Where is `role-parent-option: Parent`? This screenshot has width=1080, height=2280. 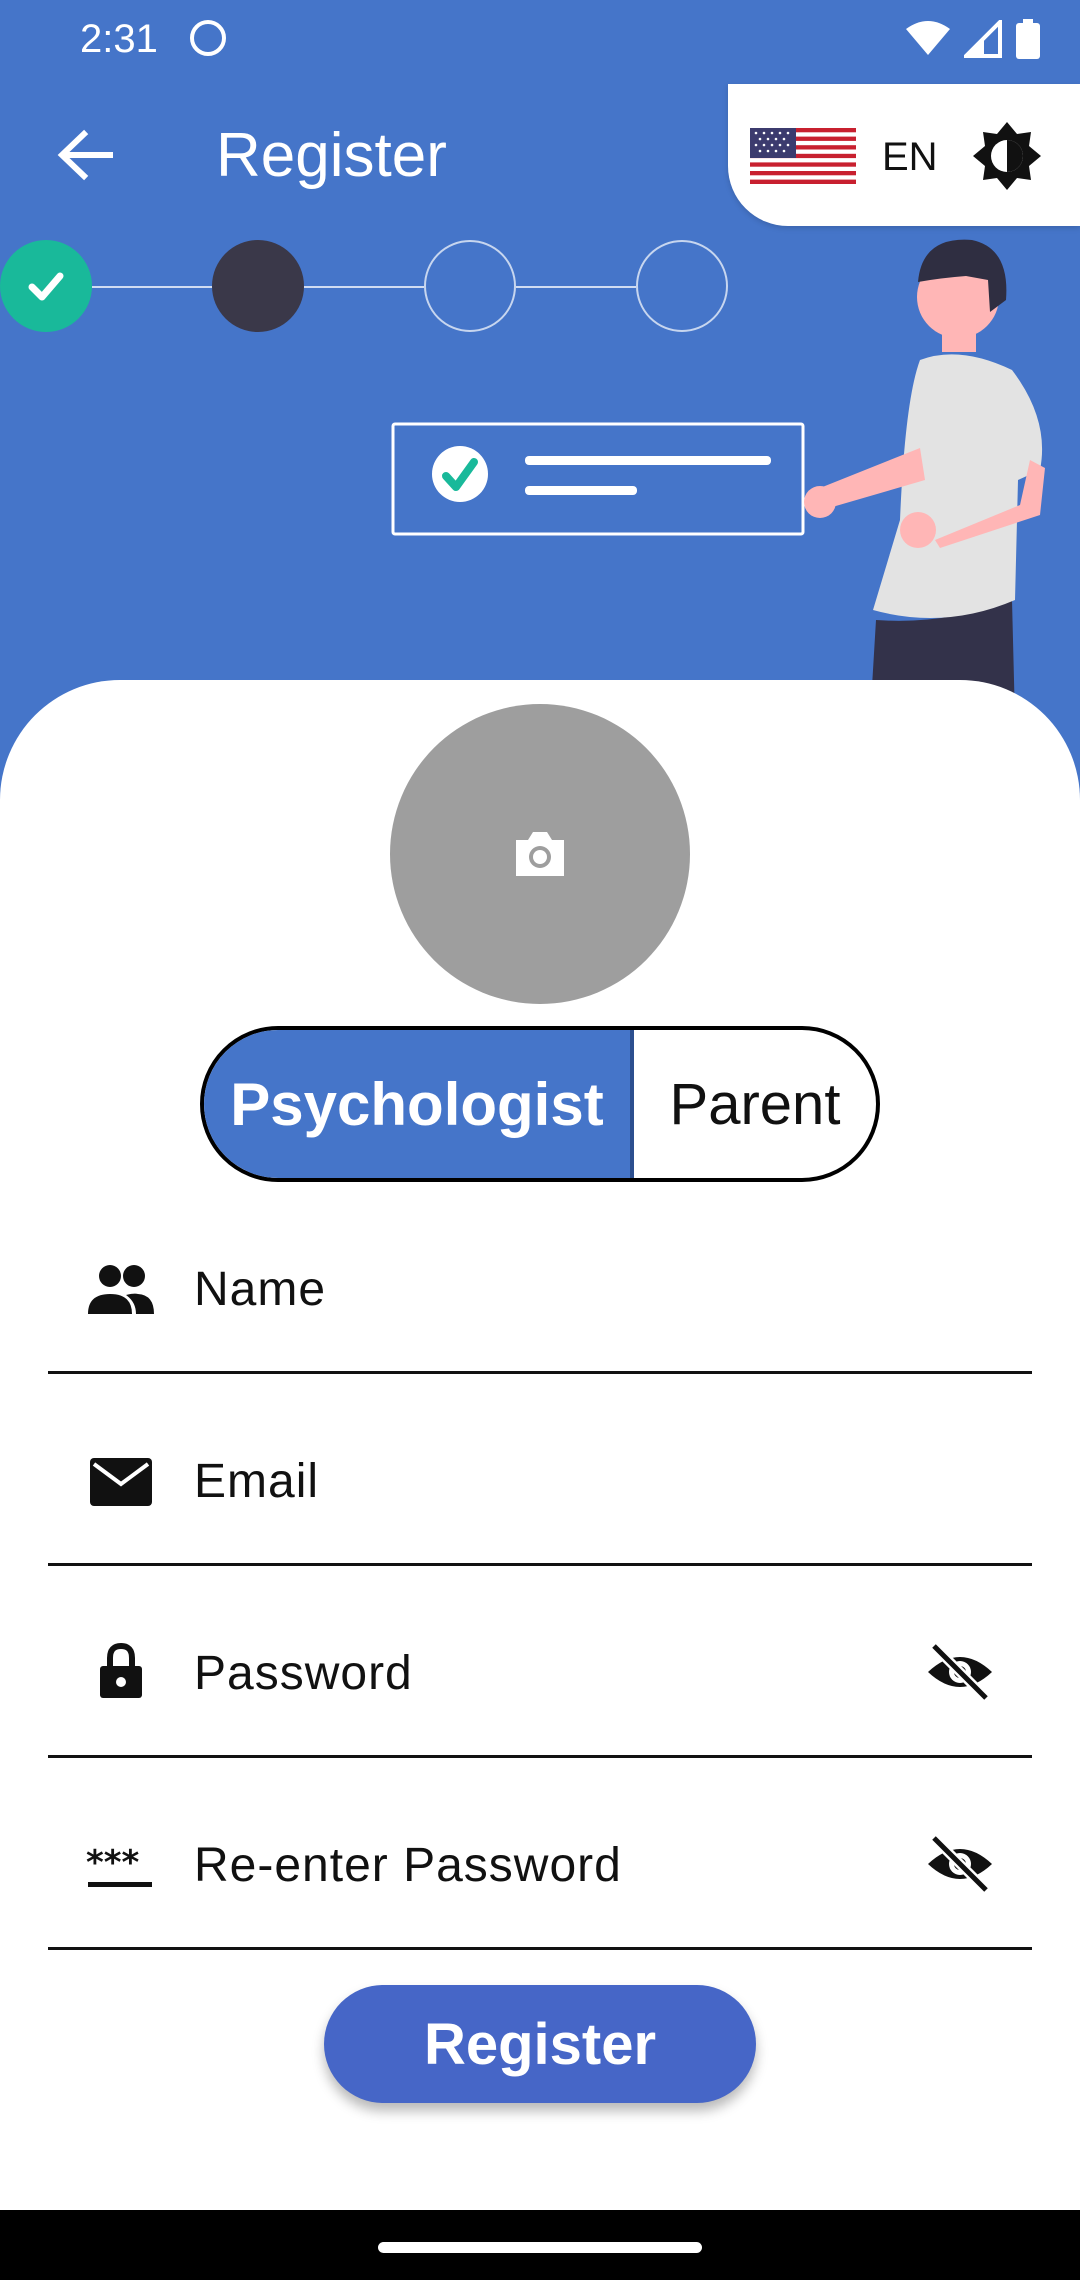
role-parent-option: Parent is located at coordinates (755, 1104).